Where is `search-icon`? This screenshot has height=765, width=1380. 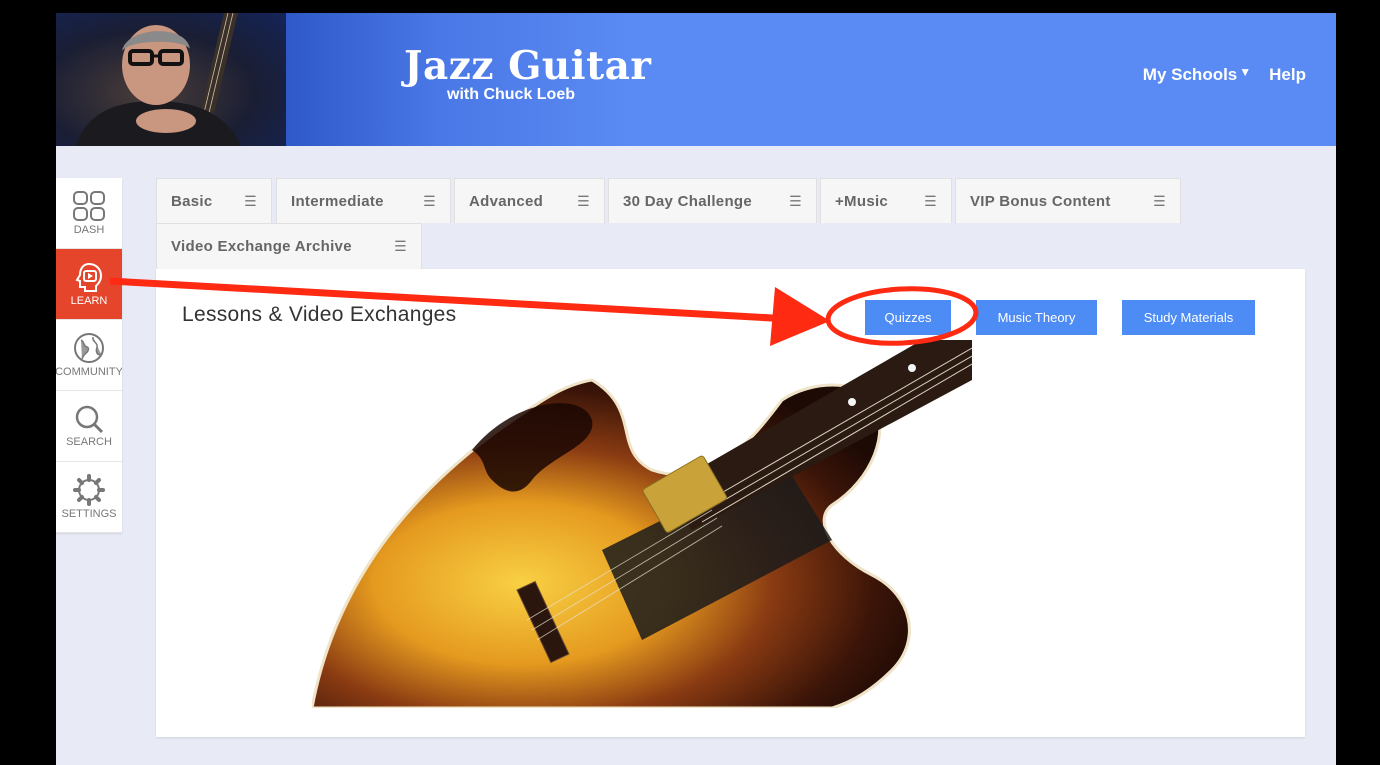
search-icon is located at coordinates (89, 419).